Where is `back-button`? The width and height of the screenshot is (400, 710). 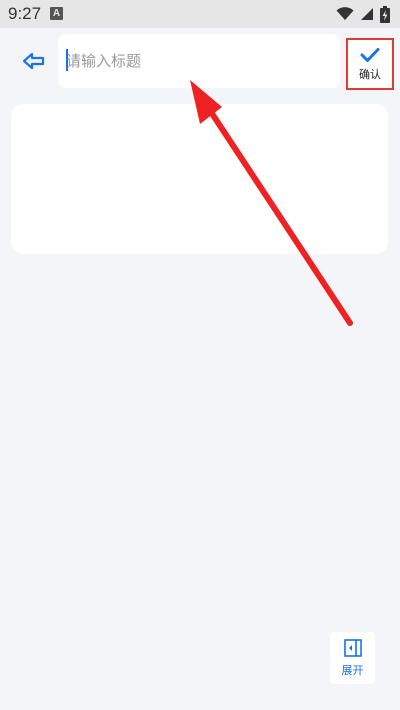
back-button is located at coordinates (34, 61).